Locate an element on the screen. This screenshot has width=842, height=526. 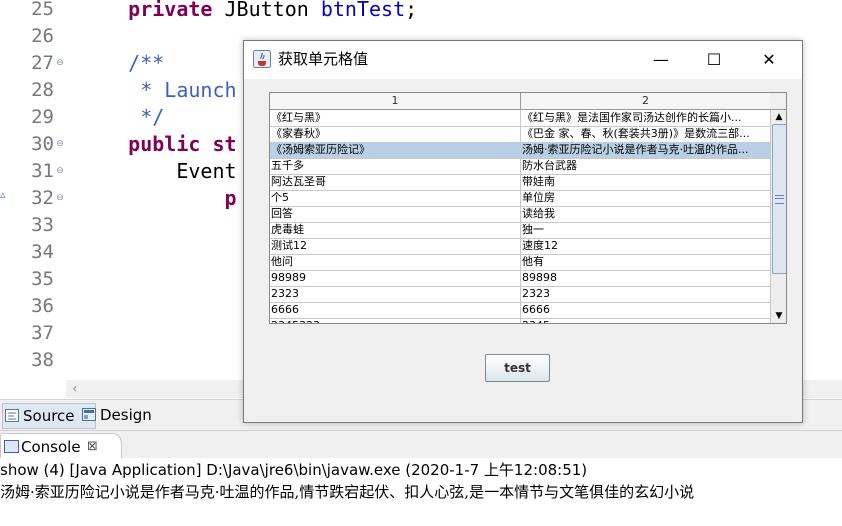
table-row: 他问 他有 is located at coordinates (520, 262).